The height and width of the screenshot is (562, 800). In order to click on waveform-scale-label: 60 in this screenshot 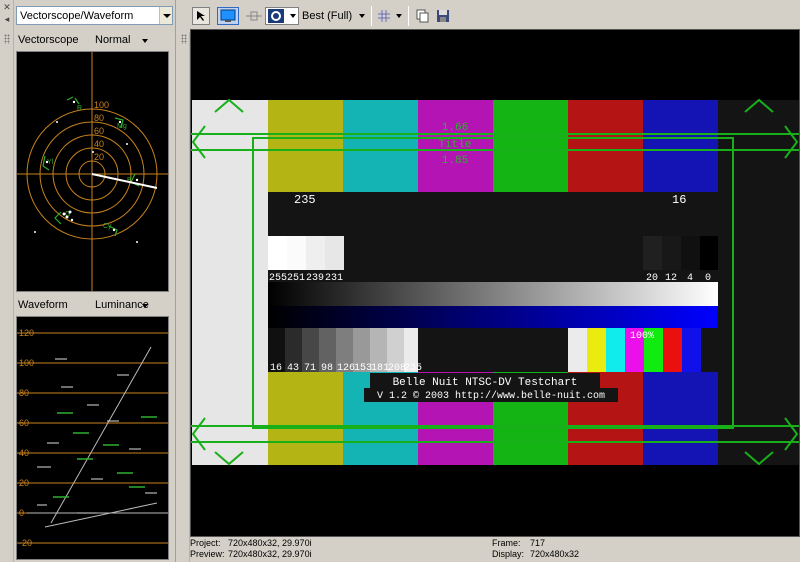, I will do `click(24, 423)`.